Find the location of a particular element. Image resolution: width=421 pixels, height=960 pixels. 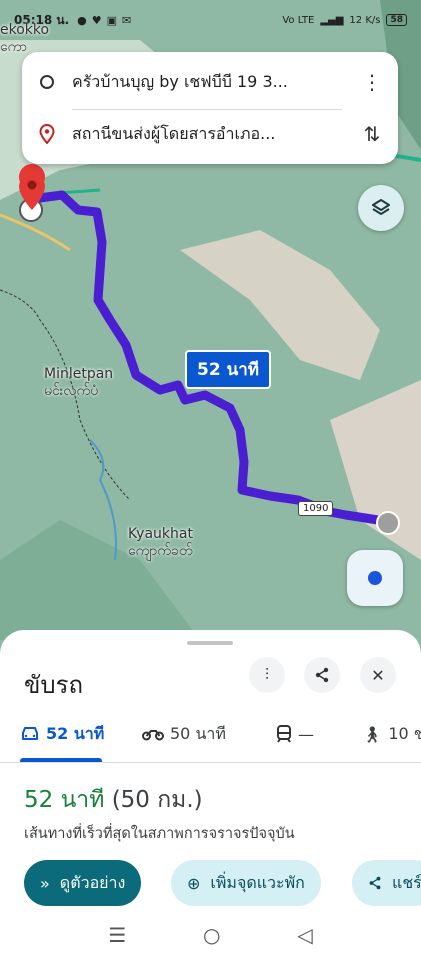

sheet-title: ขับรถ is located at coordinates (54, 685).